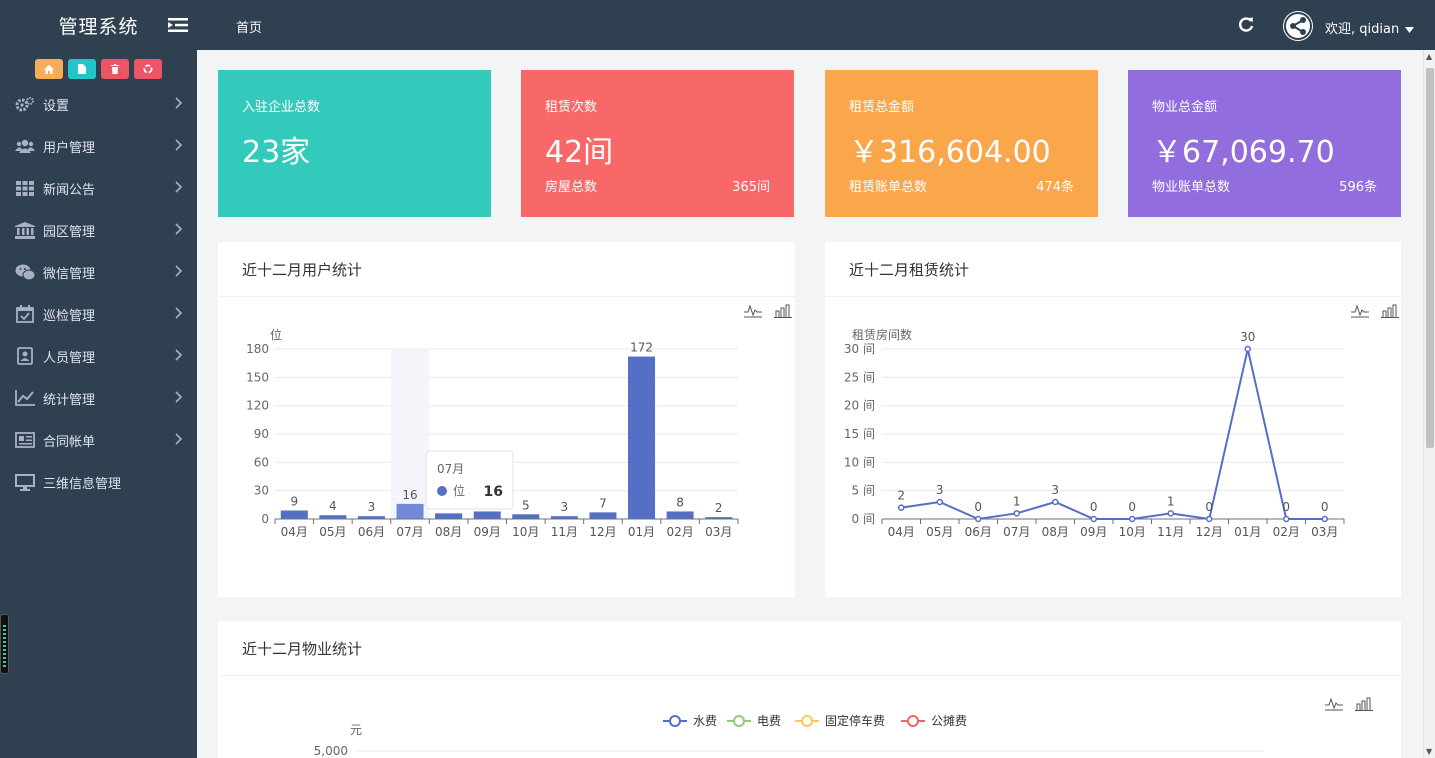 The height and width of the screenshot is (758, 1435). What do you see at coordinates (809, 648) in the screenshot?
I see `panel-title: 近十二月物业统计` at bounding box center [809, 648].